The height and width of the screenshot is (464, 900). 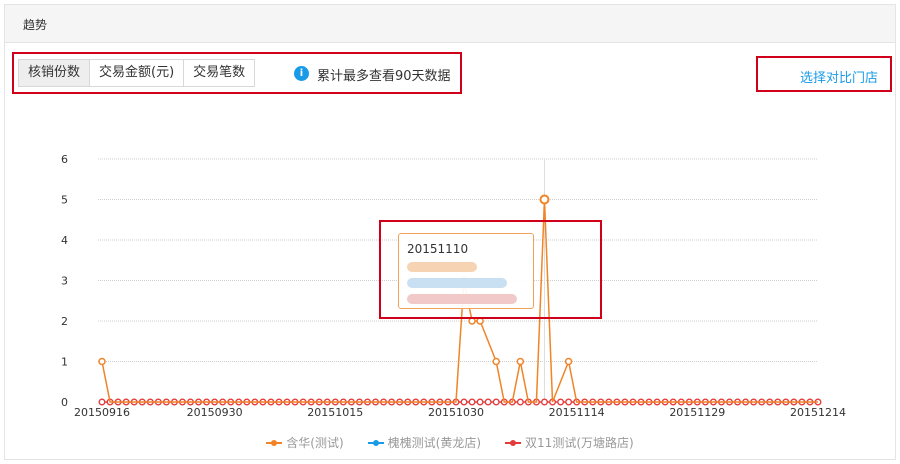 I want to click on legend-item-orange: 含华(测试), so click(x=305, y=442).